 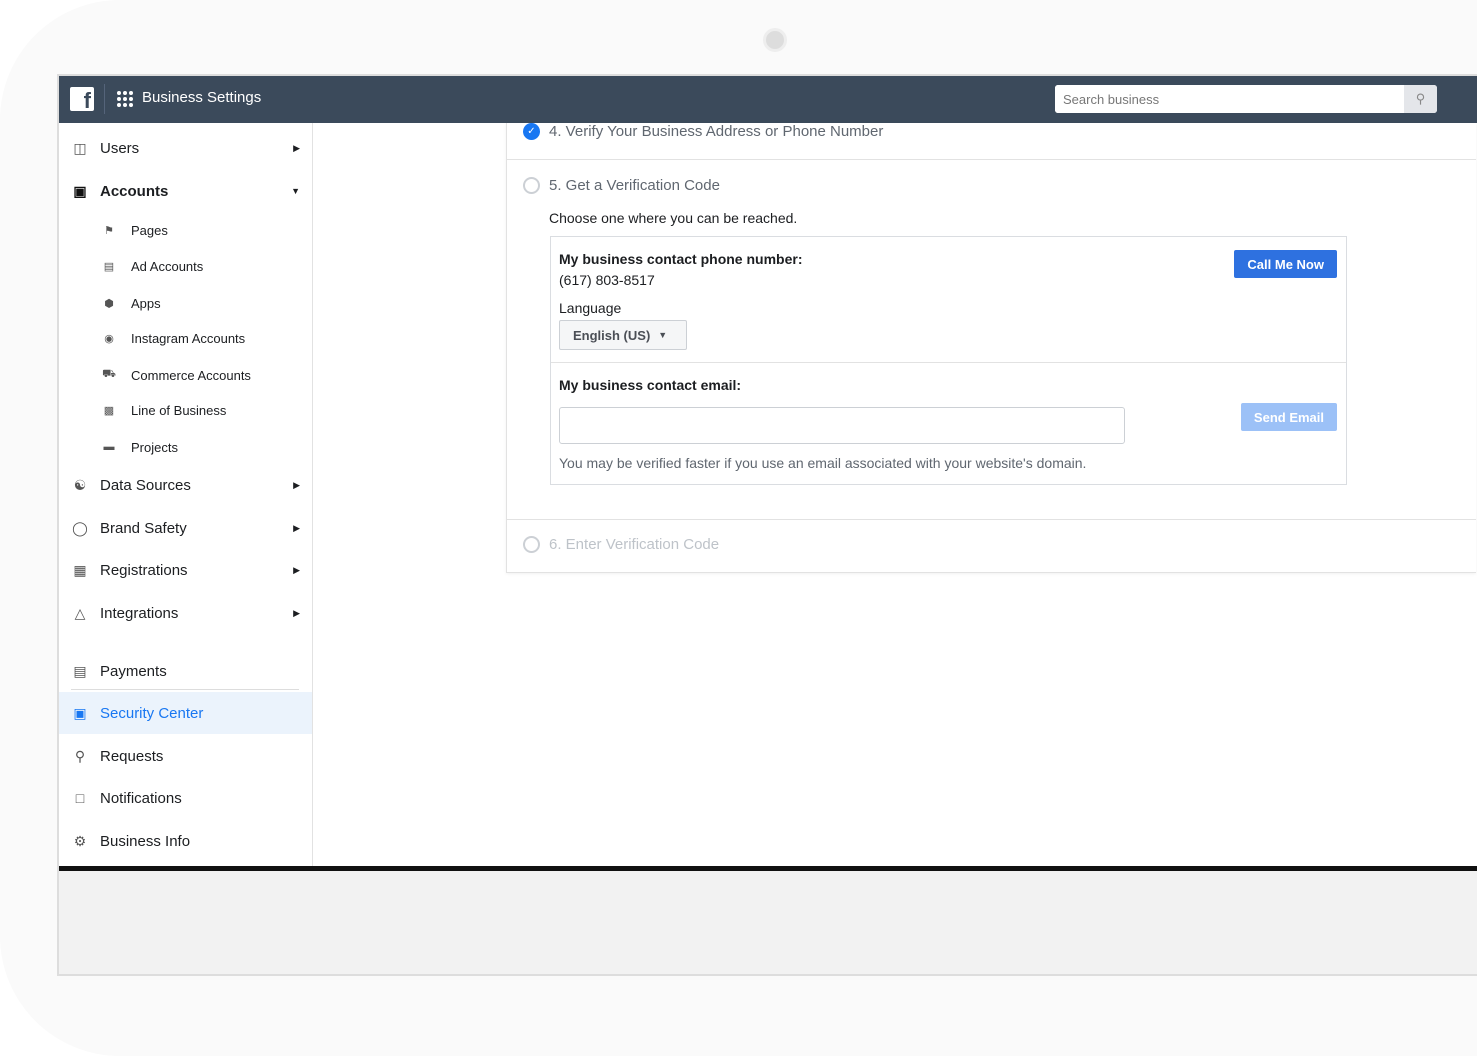 I want to click on check-icon: ✓, so click(x=531, y=131).